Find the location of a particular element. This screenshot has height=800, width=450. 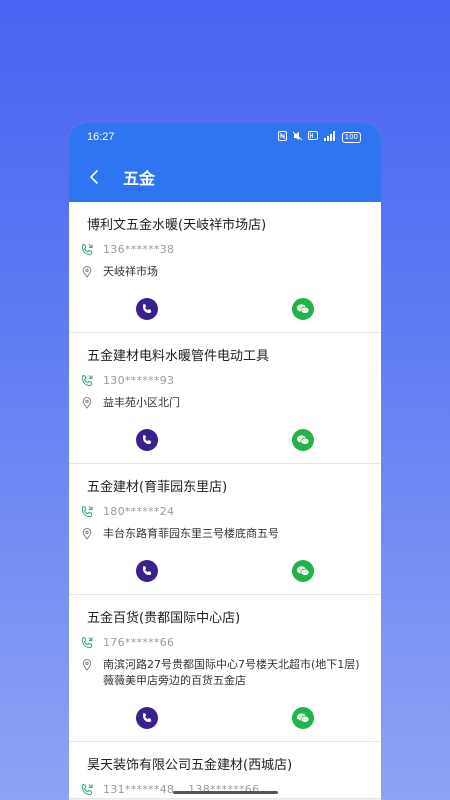

store-name: 五金建材(育菲园东里店) is located at coordinates (157, 487).